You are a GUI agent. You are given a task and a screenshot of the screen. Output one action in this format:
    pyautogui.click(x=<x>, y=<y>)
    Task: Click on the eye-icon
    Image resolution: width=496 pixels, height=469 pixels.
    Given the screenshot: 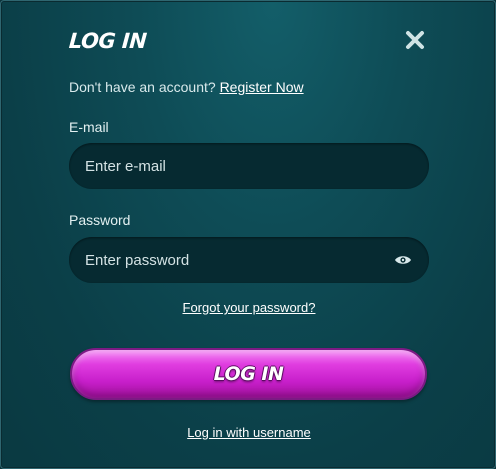 What is the action you would take?
    pyautogui.click(x=403, y=260)
    